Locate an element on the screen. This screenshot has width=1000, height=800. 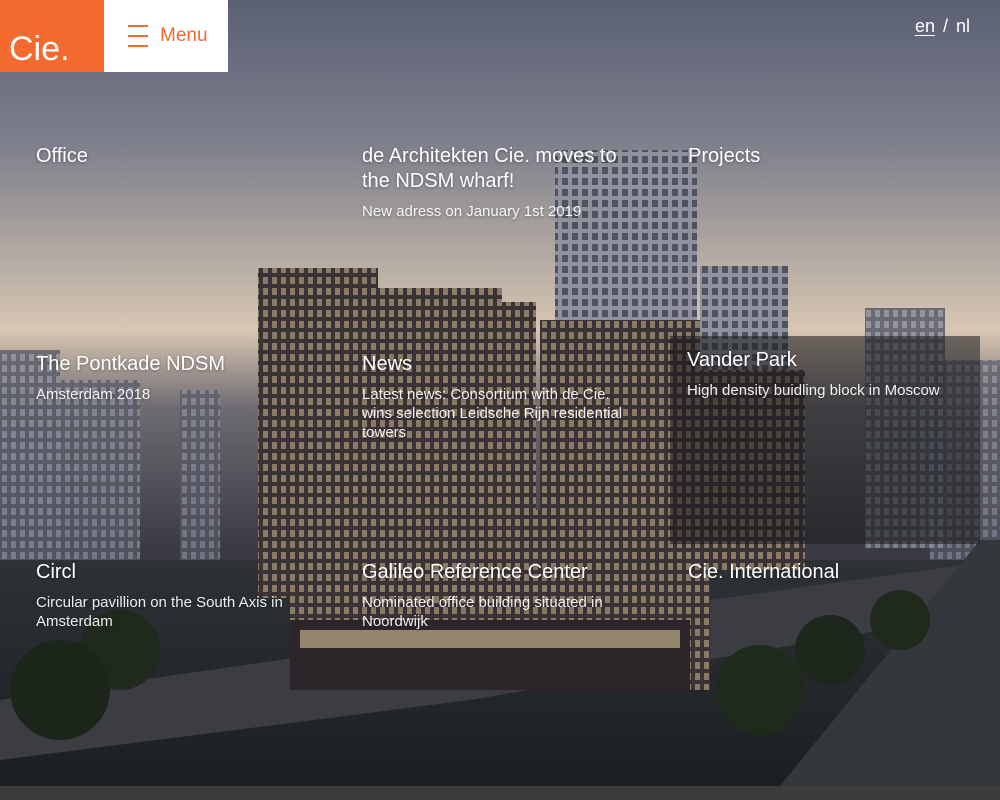
hamburger-icon is located at coordinates (138, 36).